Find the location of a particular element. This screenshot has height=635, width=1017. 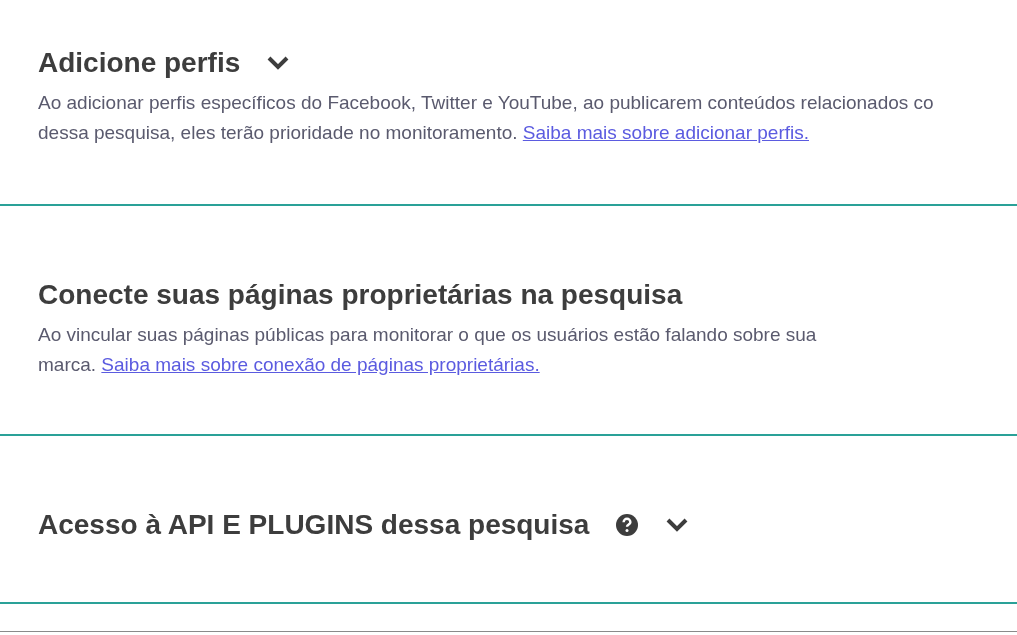

section-title: Acesso à API E PLUGINS dessa pesquisa is located at coordinates (314, 525).